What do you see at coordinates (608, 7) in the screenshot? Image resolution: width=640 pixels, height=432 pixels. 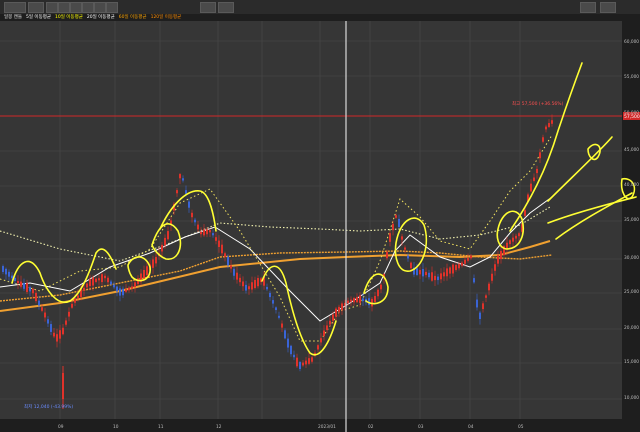 I see `window-button` at bounding box center [608, 7].